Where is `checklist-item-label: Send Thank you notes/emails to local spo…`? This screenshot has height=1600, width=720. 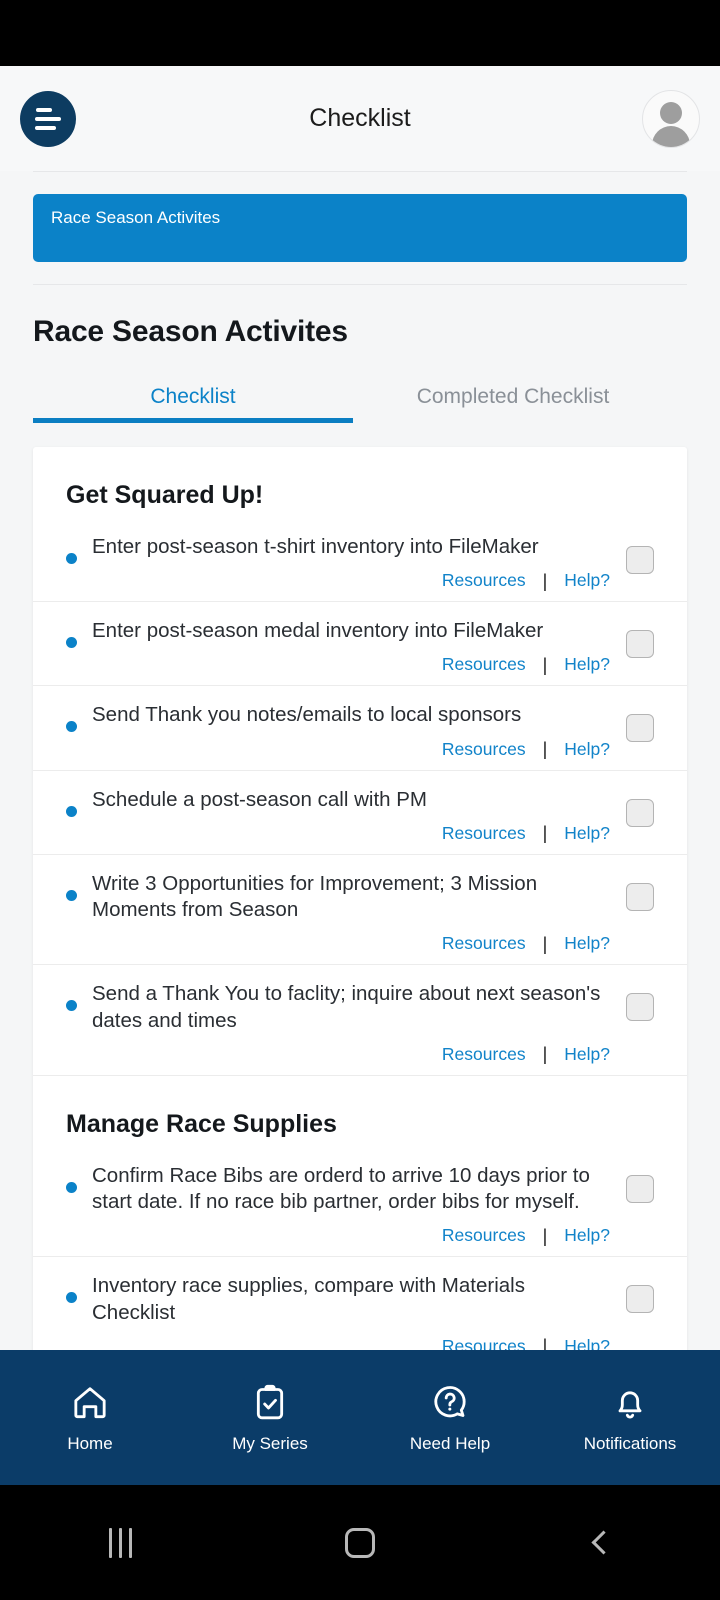 checklist-item-label: Send Thank you notes/emails to local spo… is located at coordinates (307, 715).